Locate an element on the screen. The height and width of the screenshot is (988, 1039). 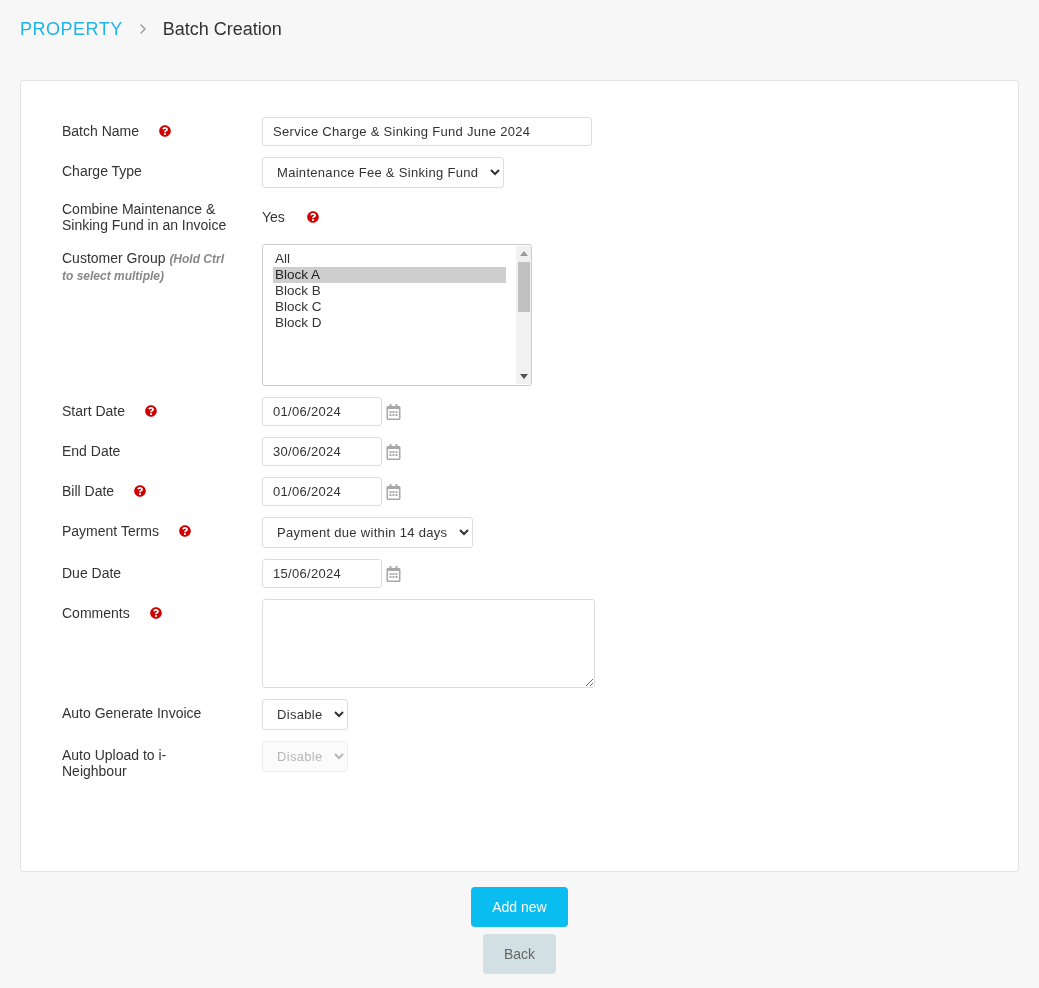
value-text: Yes is located at coordinates (273, 217).